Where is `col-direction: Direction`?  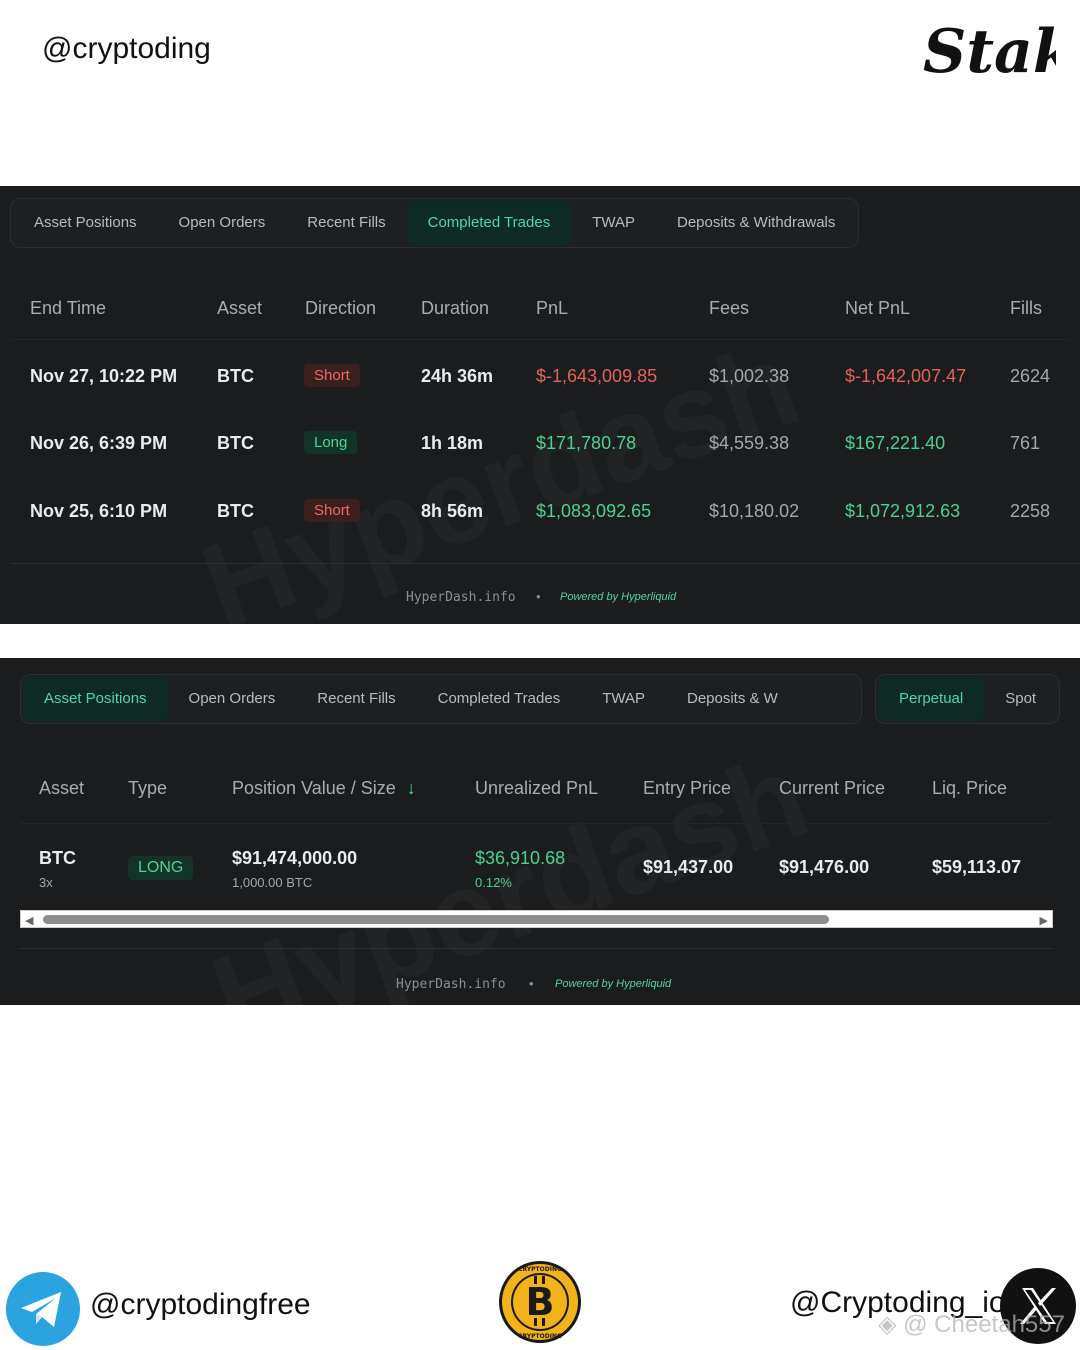
col-direction: Direction is located at coordinates (340, 308).